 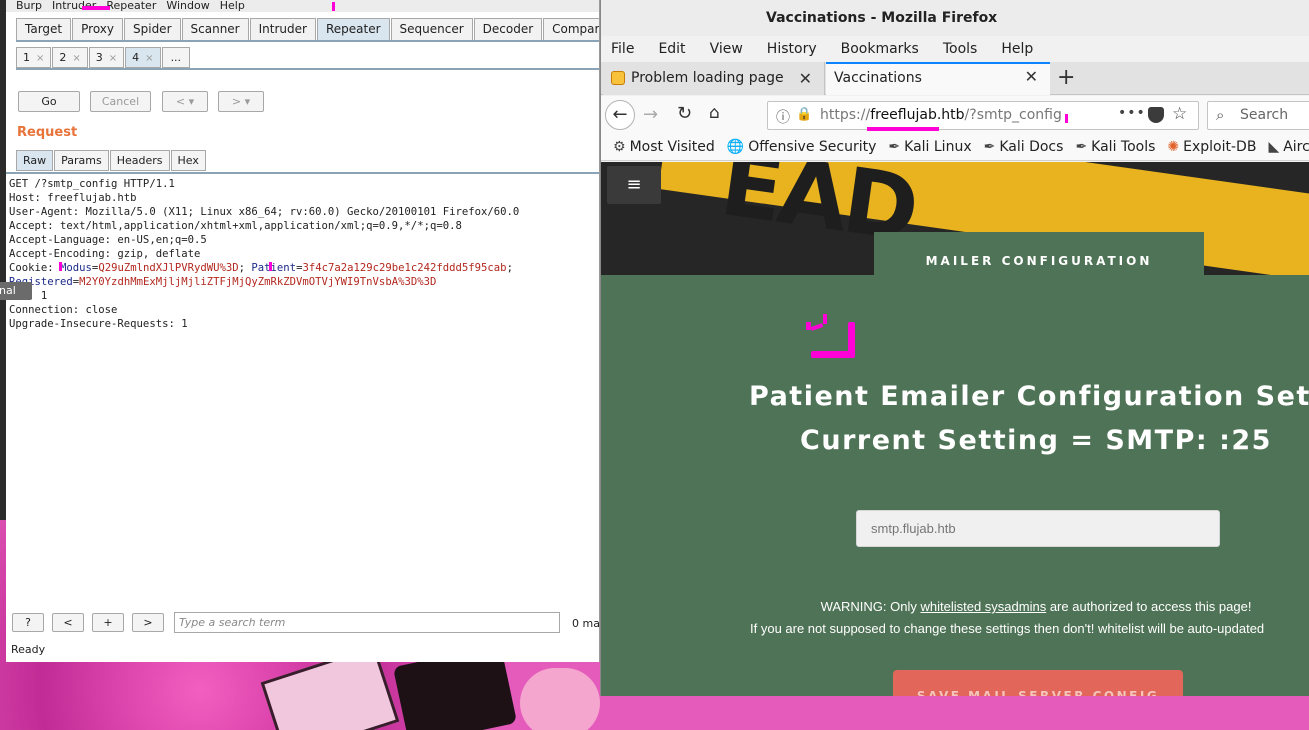 What do you see at coordinates (188, 160) in the screenshot?
I see `tab-hex: Hex` at bounding box center [188, 160].